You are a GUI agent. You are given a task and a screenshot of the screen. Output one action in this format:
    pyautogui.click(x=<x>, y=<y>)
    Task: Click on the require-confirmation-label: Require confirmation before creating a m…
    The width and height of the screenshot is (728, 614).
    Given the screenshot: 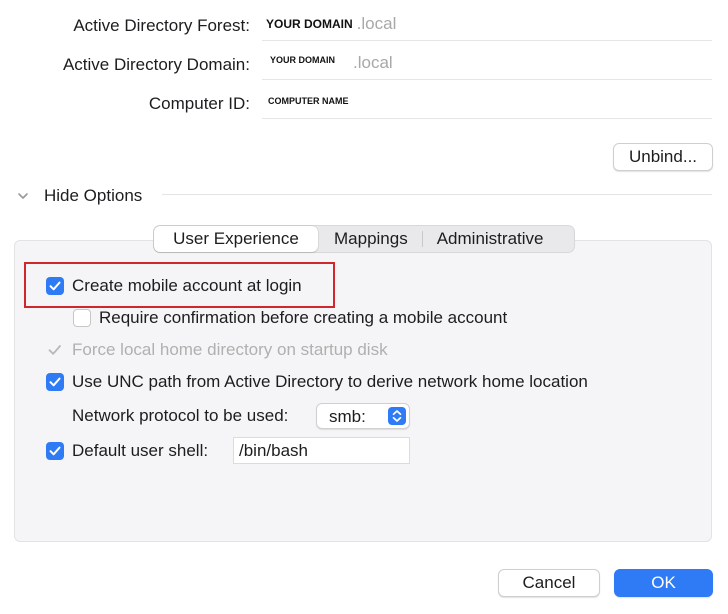 What is the action you would take?
    pyautogui.click(x=303, y=317)
    